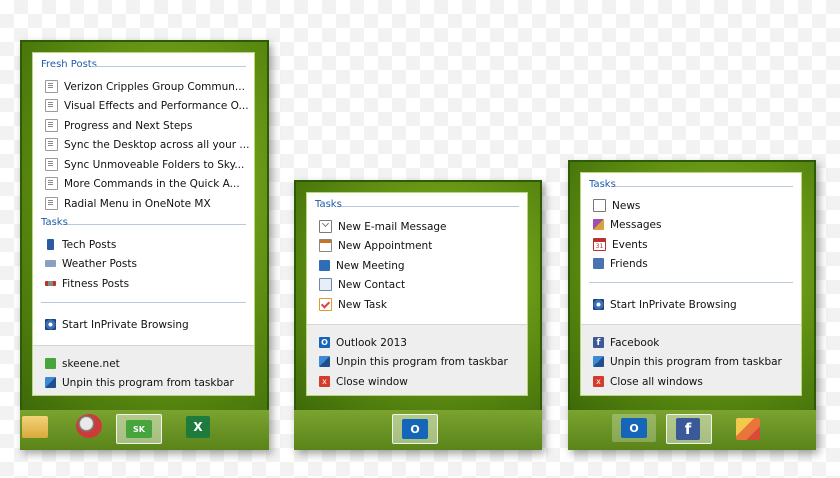  What do you see at coordinates (748, 429) in the screenshot?
I see `photo-app-icon` at bounding box center [748, 429].